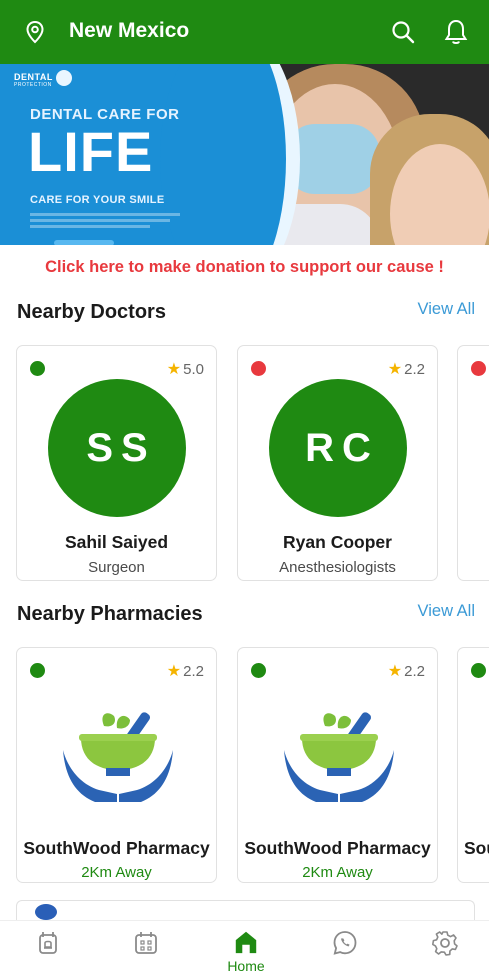 The width and height of the screenshot is (489, 979). Describe the element at coordinates (338, 448) in the screenshot. I see `doctor-avatar: RC` at that location.